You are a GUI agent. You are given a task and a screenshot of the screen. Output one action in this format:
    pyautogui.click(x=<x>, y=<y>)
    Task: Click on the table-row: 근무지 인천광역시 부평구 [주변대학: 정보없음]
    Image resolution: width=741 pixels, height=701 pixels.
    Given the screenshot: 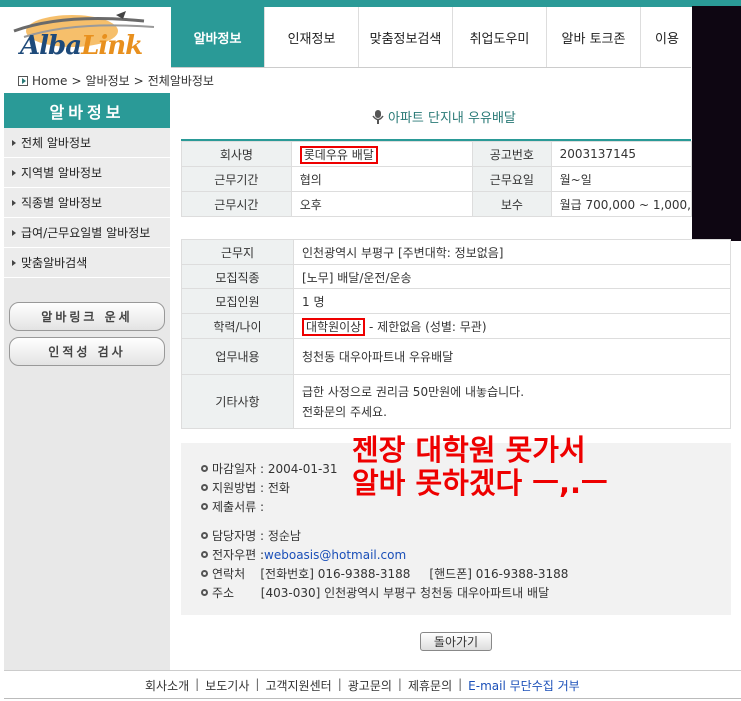 What is the action you would take?
    pyautogui.click(x=456, y=252)
    